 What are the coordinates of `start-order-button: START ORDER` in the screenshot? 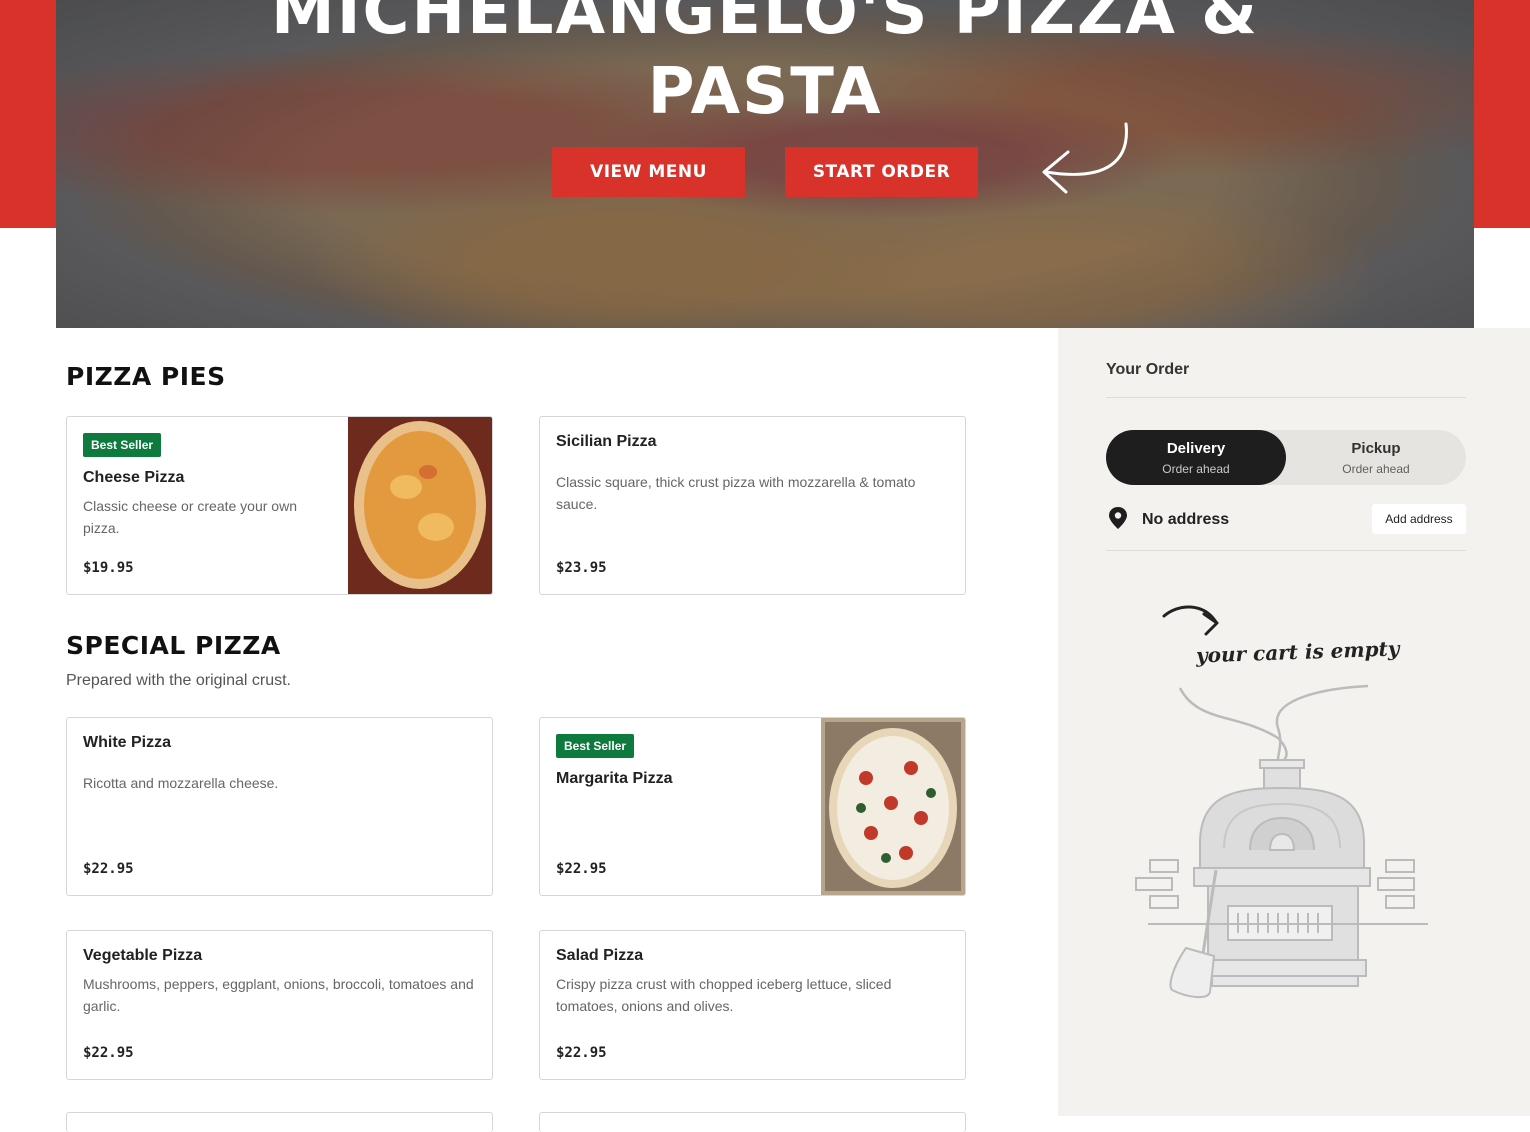 It's located at (881, 172).